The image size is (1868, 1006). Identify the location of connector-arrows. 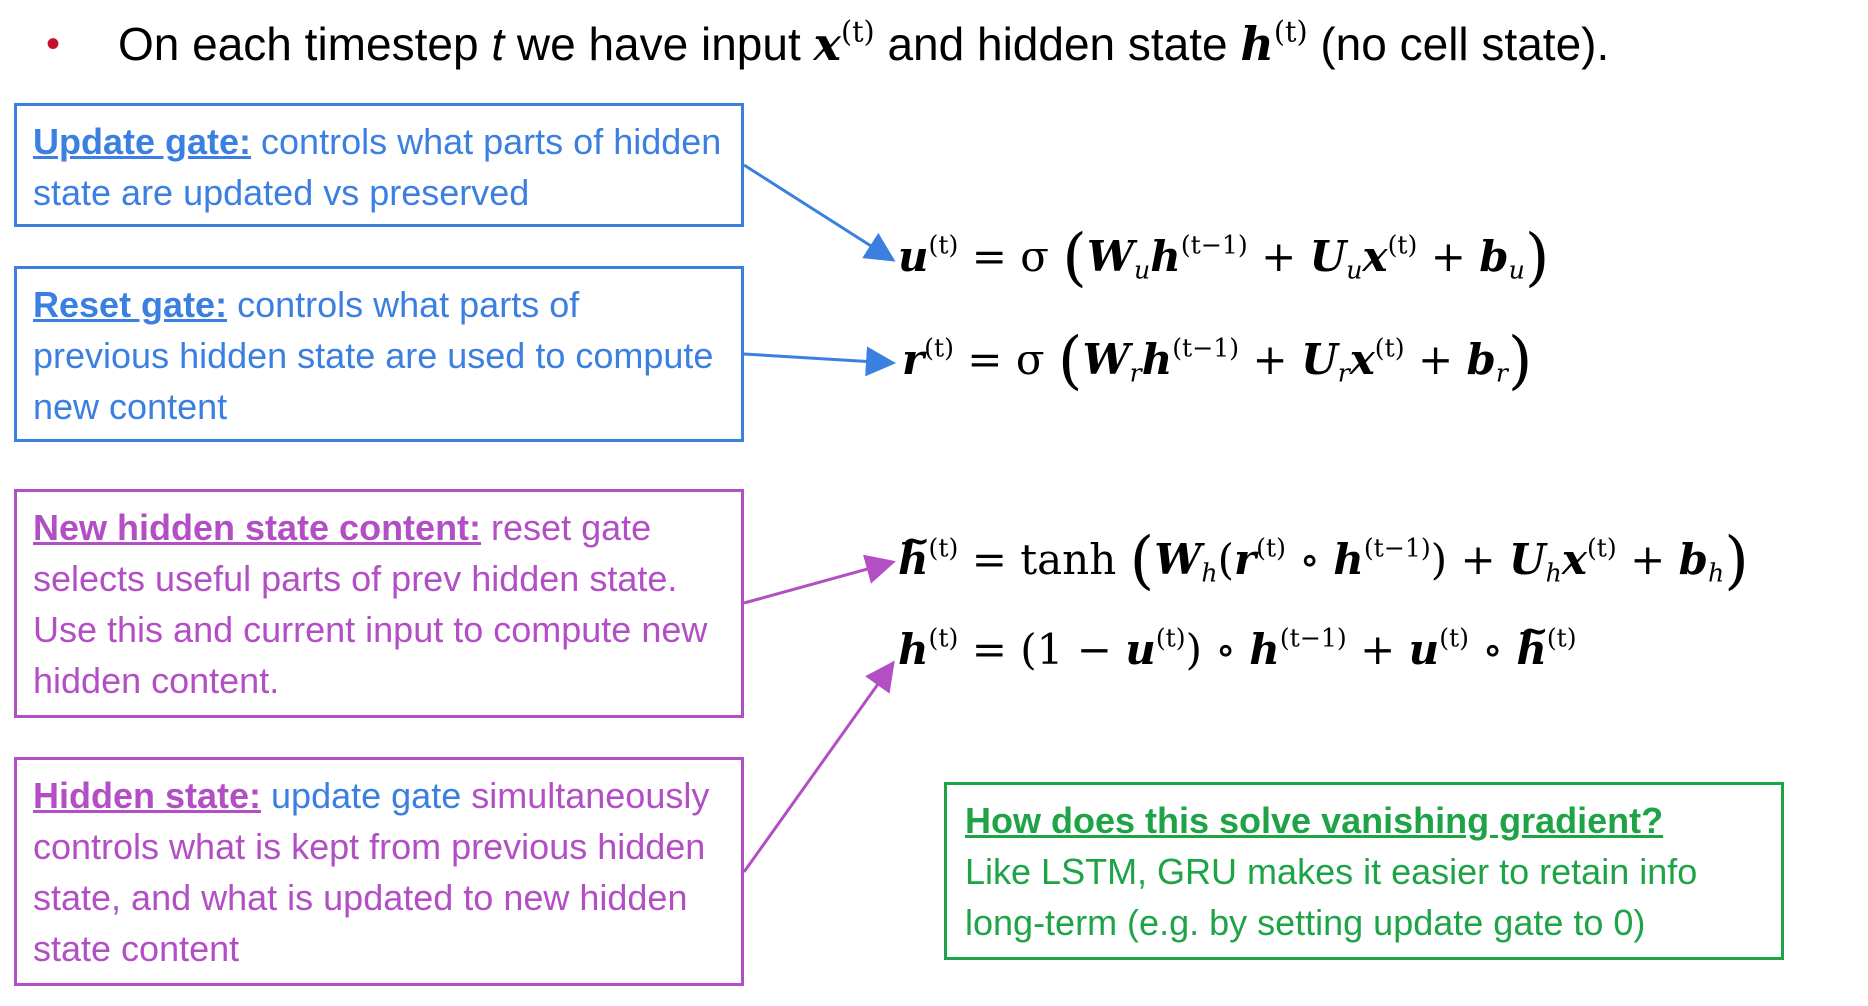
(819, 518).